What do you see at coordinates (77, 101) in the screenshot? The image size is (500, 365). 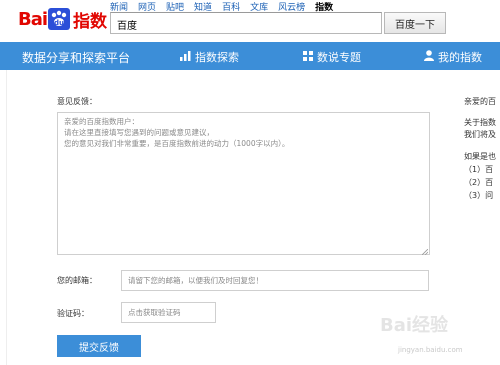 I see `feedback-label: 意见反馈：` at bounding box center [77, 101].